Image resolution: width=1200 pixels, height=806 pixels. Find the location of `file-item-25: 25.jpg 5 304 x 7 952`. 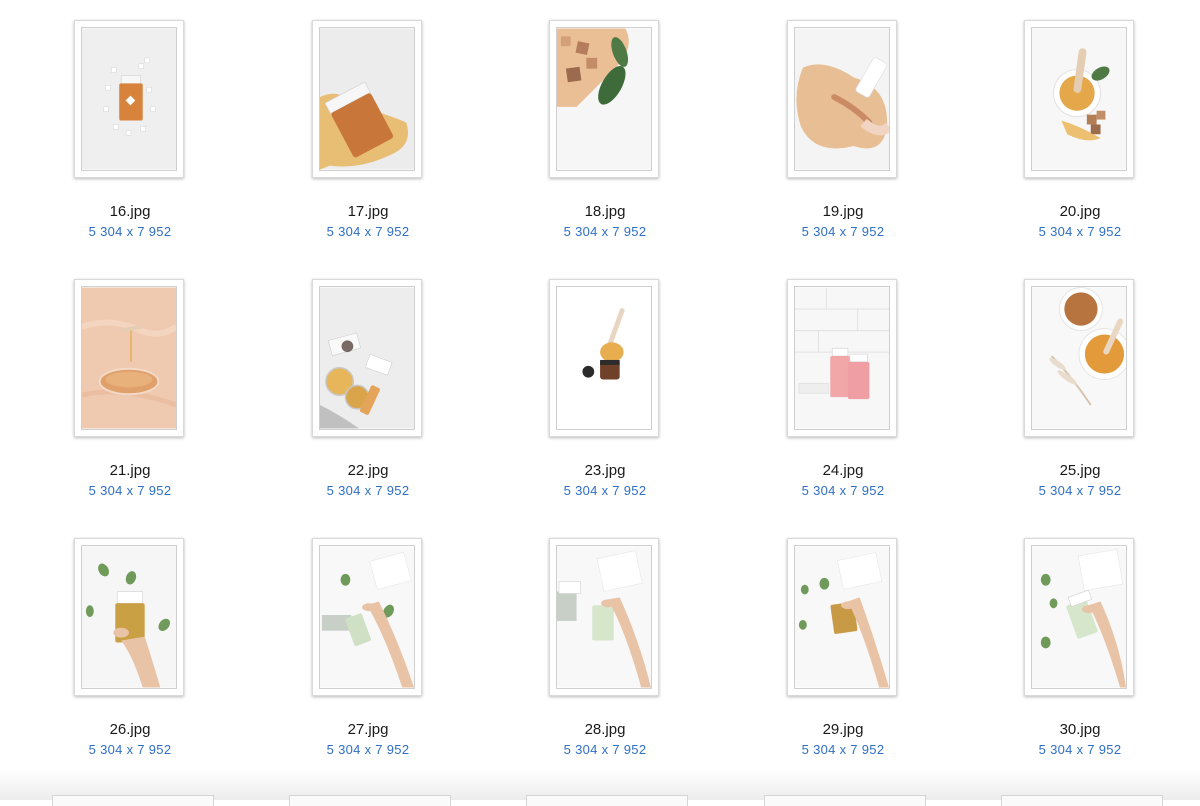

file-item-25: 25.jpg 5 304 x 7 952 is located at coordinates (1080, 384).